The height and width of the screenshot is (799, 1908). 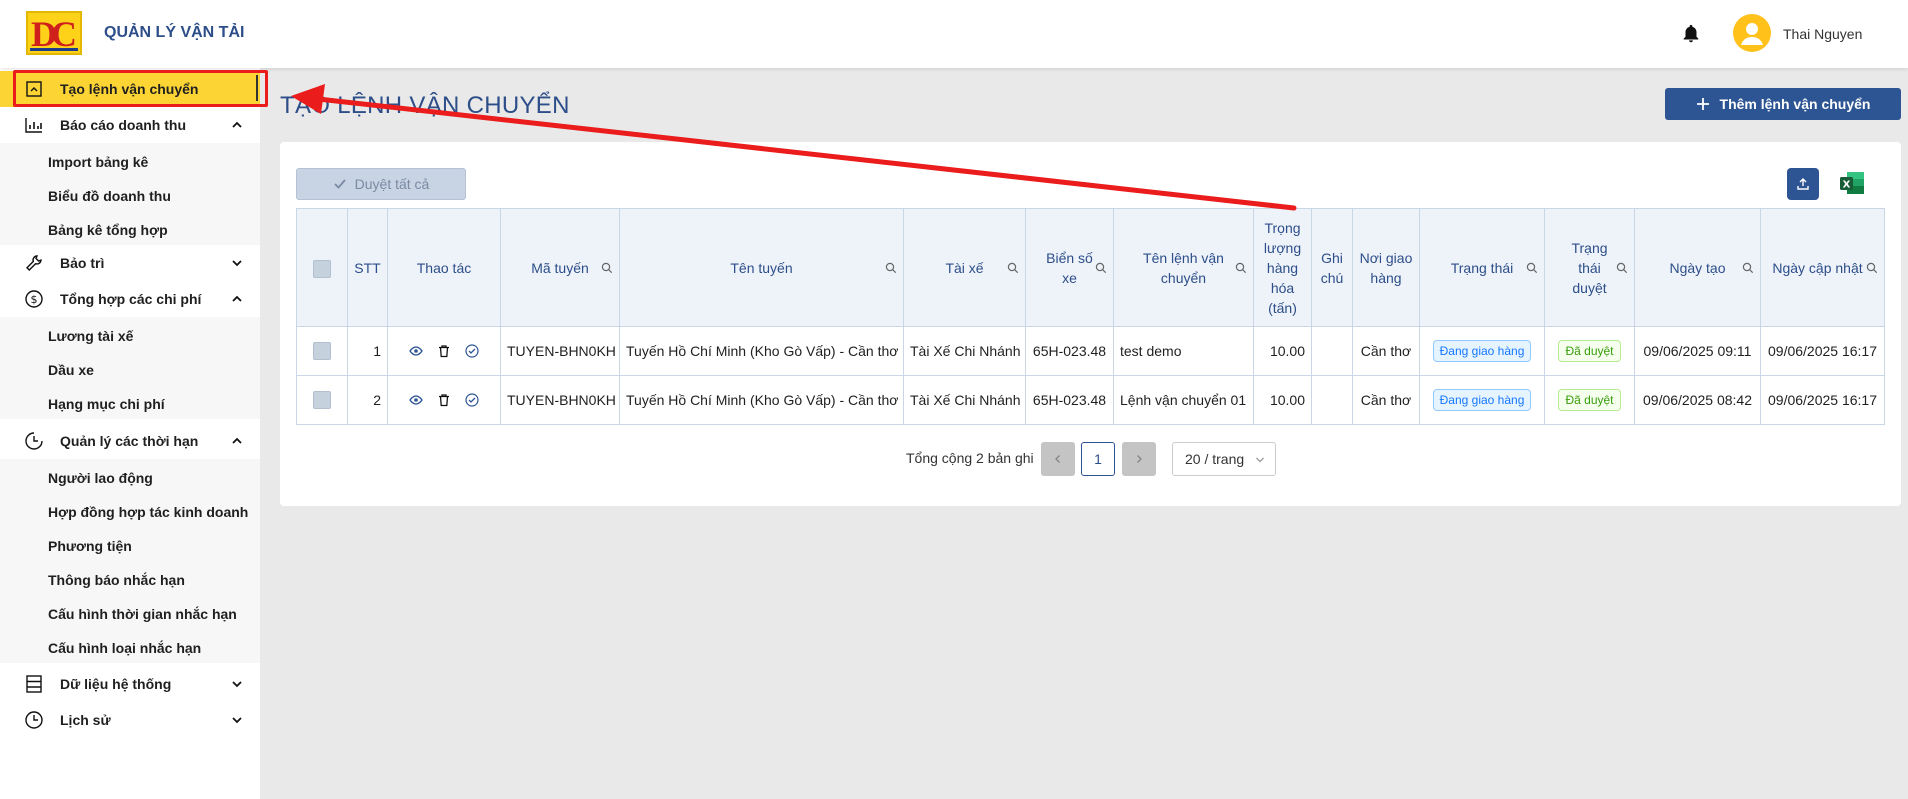 I want to click on approval-badge: Đã duyệt, so click(x=1589, y=400).